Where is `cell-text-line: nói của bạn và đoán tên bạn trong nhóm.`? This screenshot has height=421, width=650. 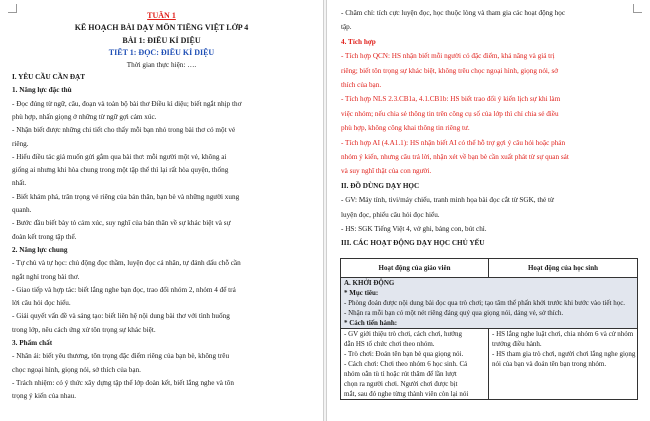
cell-text-line: nói của bạn và đoán tên bạn trong nhóm. is located at coordinates (549, 364).